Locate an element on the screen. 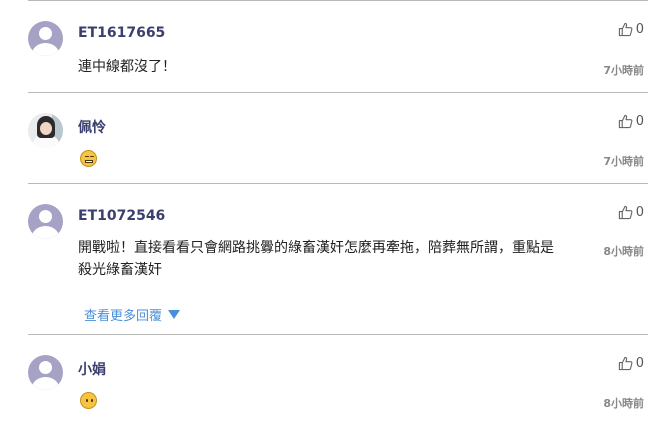  comment-item: 小娟 0 8小時前 is located at coordinates (338, 385).